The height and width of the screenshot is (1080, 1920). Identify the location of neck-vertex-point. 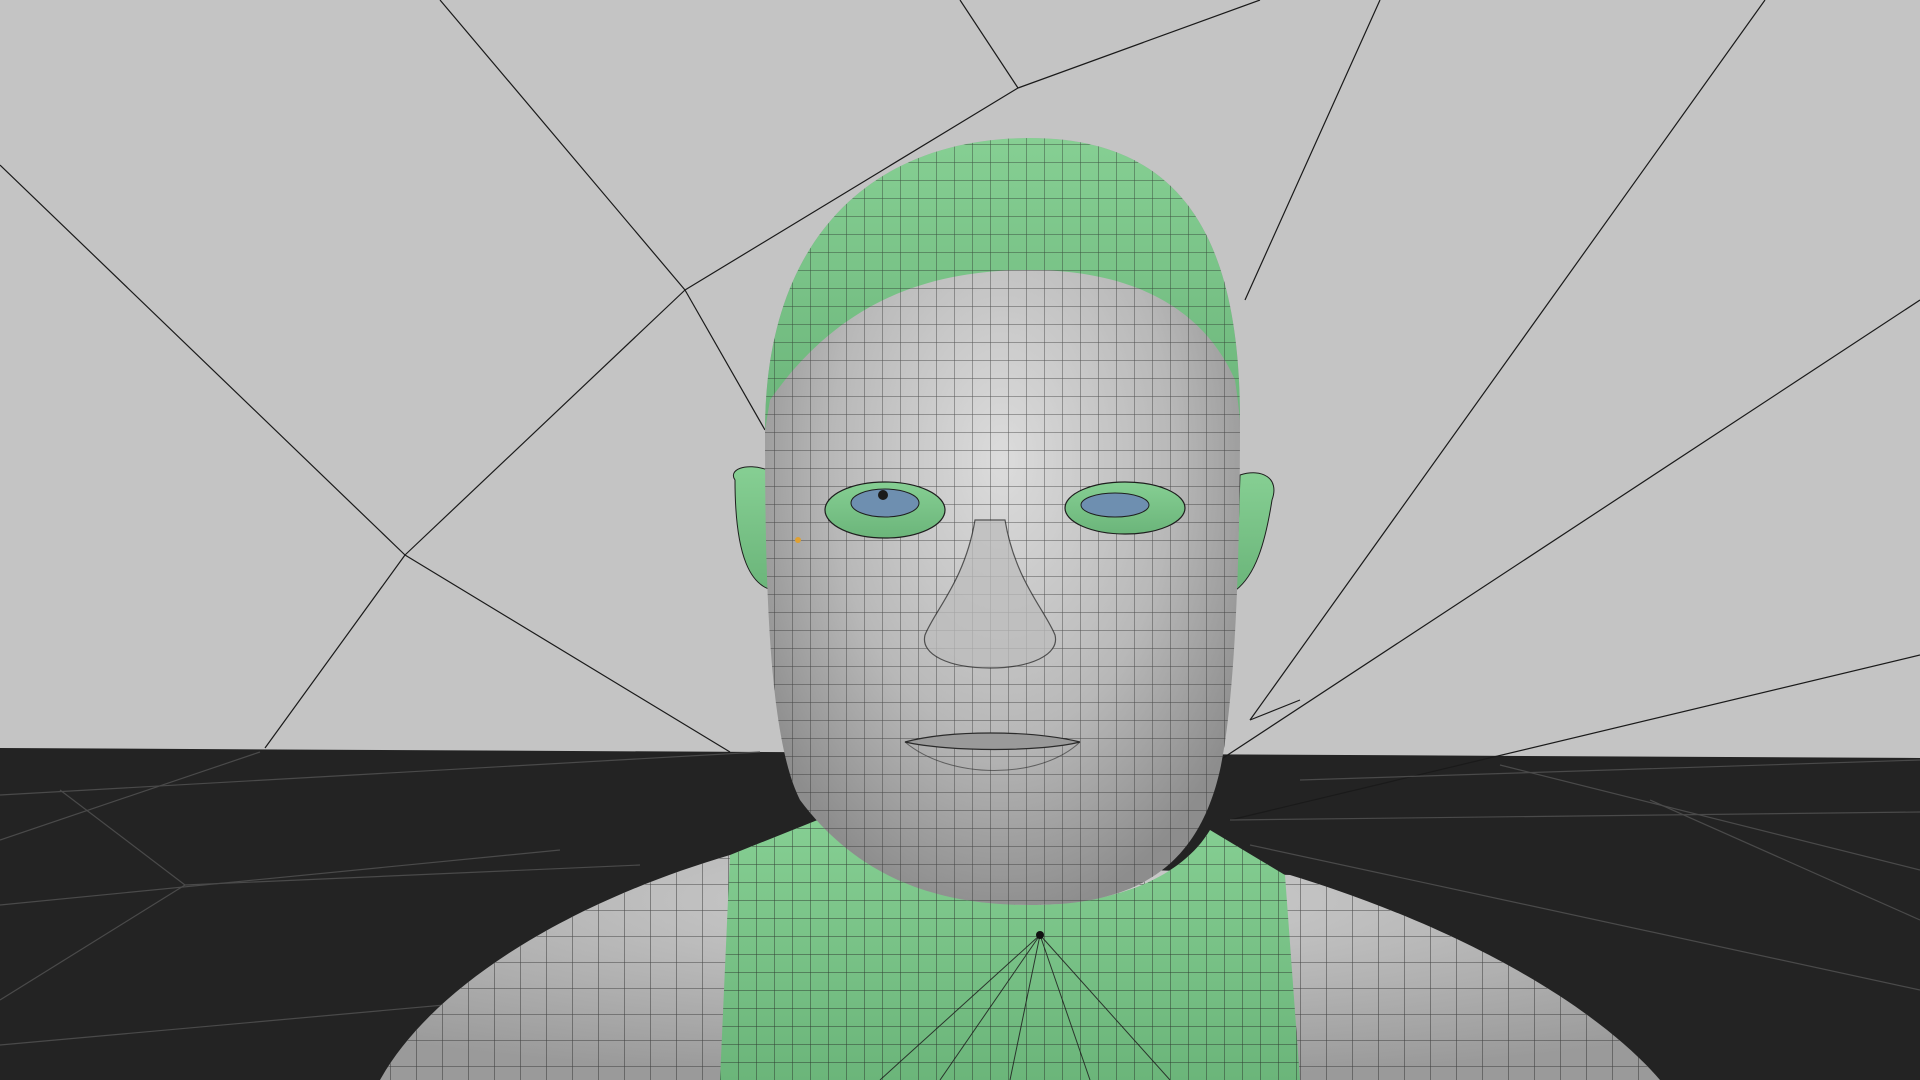
(1040, 935).